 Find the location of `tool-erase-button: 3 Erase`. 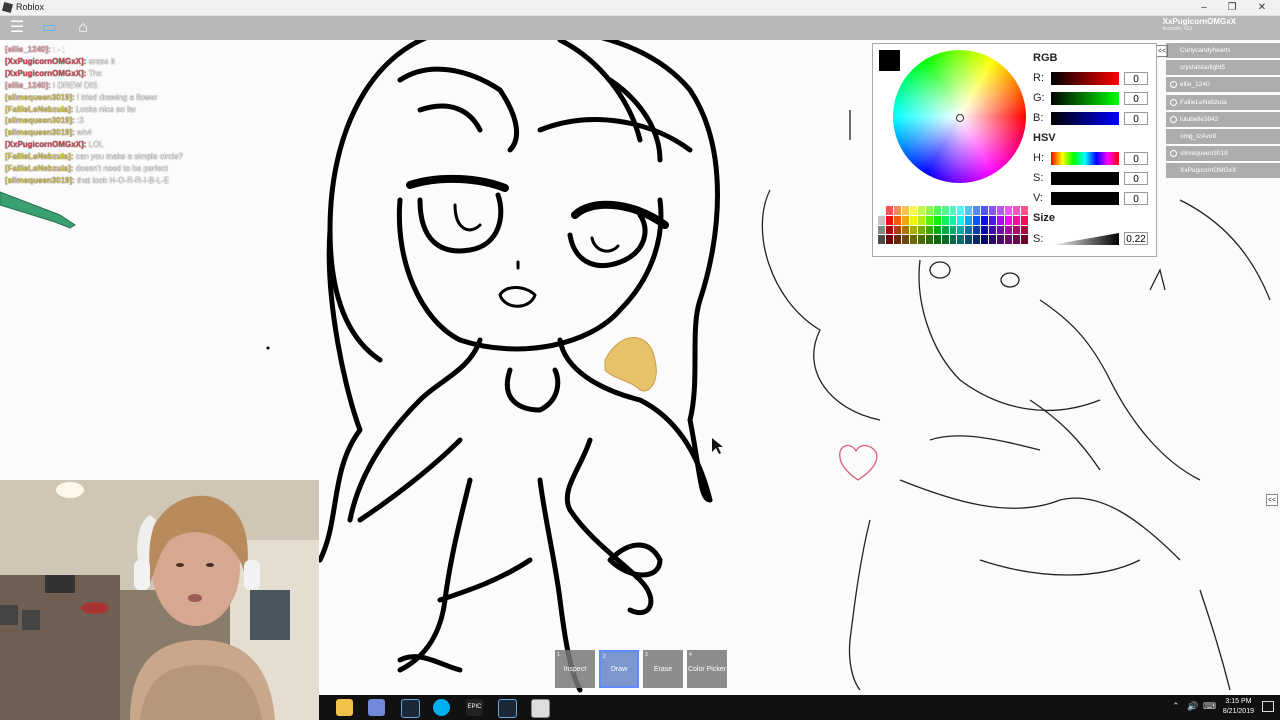

tool-erase-button: 3 Erase is located at coordinates (663, 669).